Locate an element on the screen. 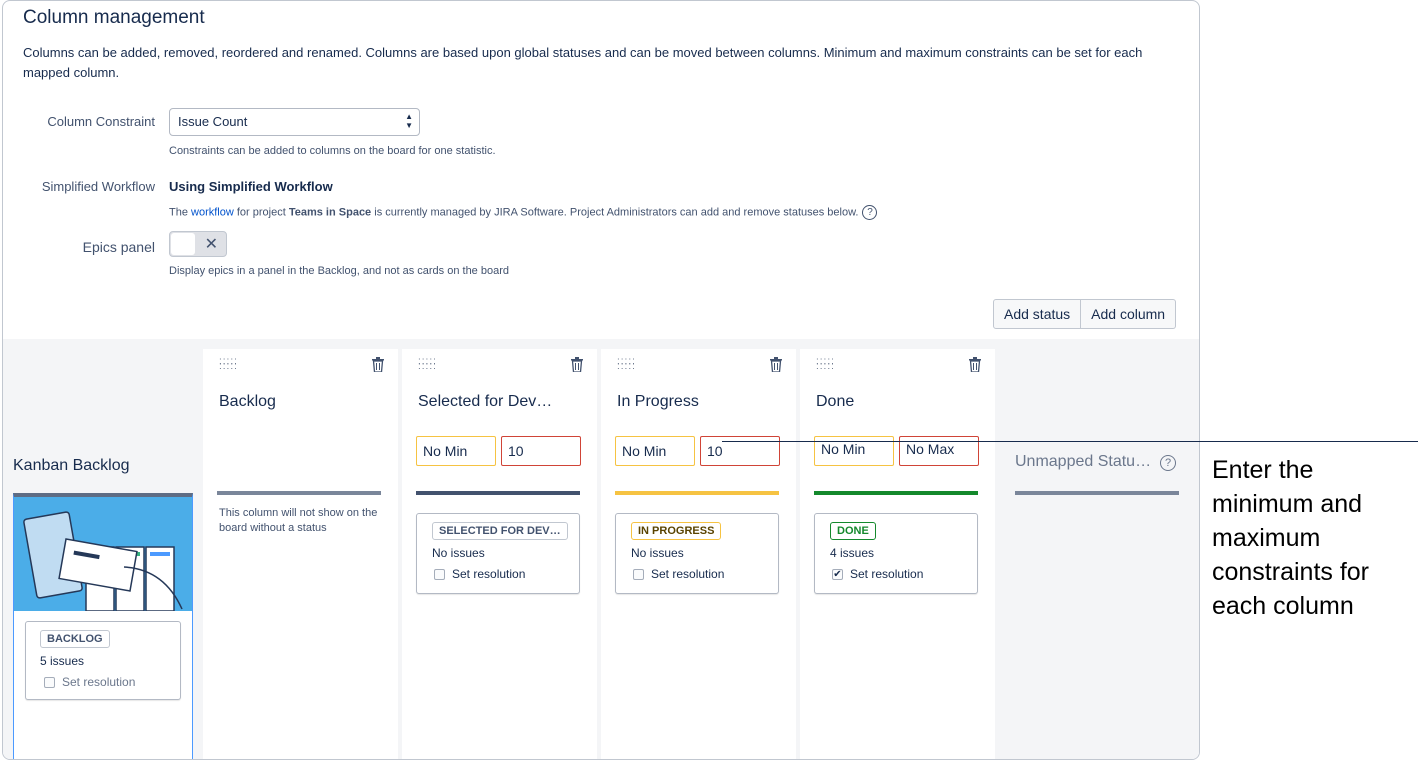 The width and height of the screenshot is (1418, 760). kanban-backlog-label: Kanban Backlog is located at coordinates (71, 465).